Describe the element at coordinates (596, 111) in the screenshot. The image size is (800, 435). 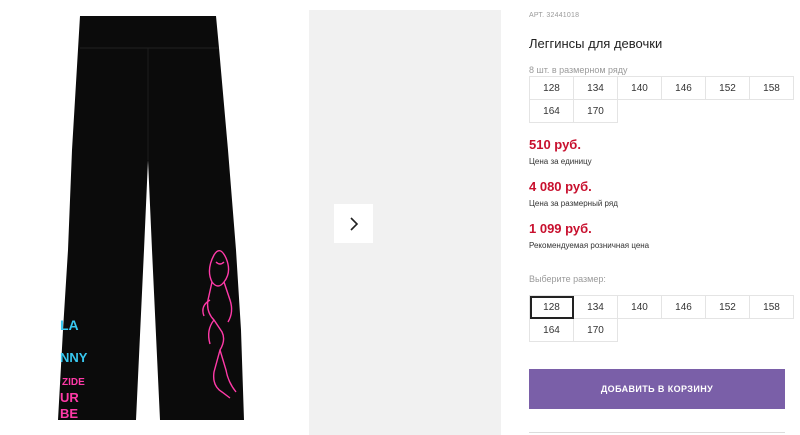
I see `pack-size-cell: 170` at that location.